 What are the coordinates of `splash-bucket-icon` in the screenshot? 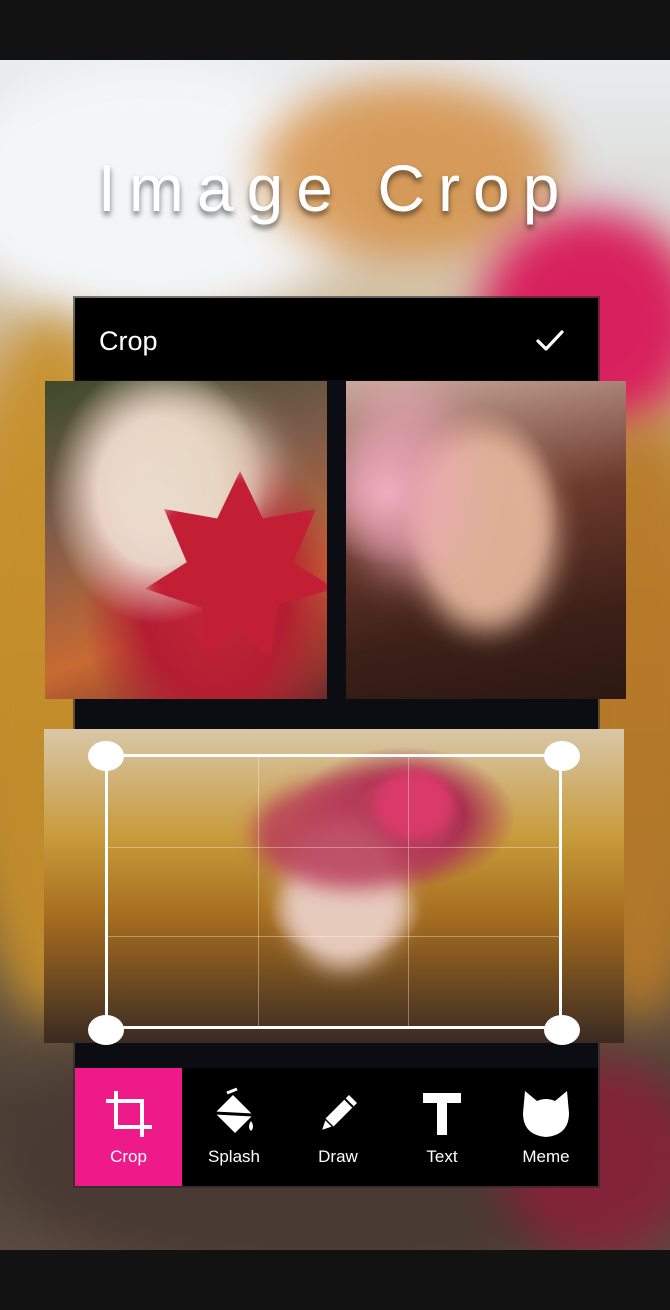 It's located at (234, 1110).